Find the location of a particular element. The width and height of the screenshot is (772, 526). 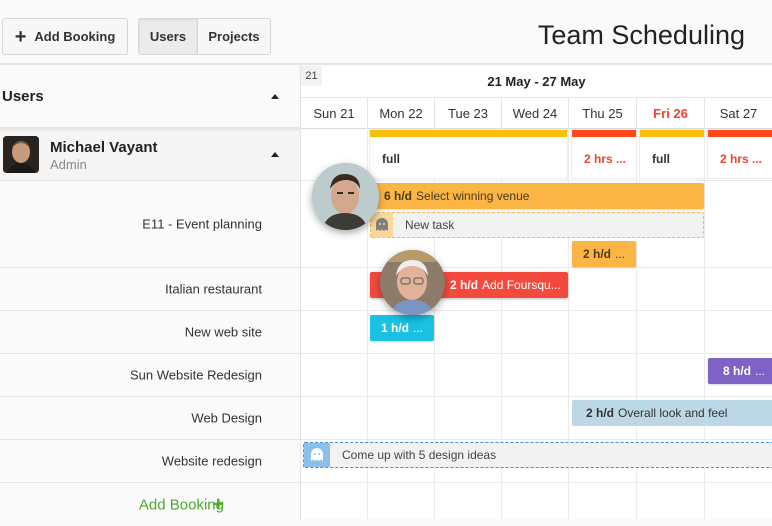

booking-title: Overall look and feel is located at coordinates (673, 413).